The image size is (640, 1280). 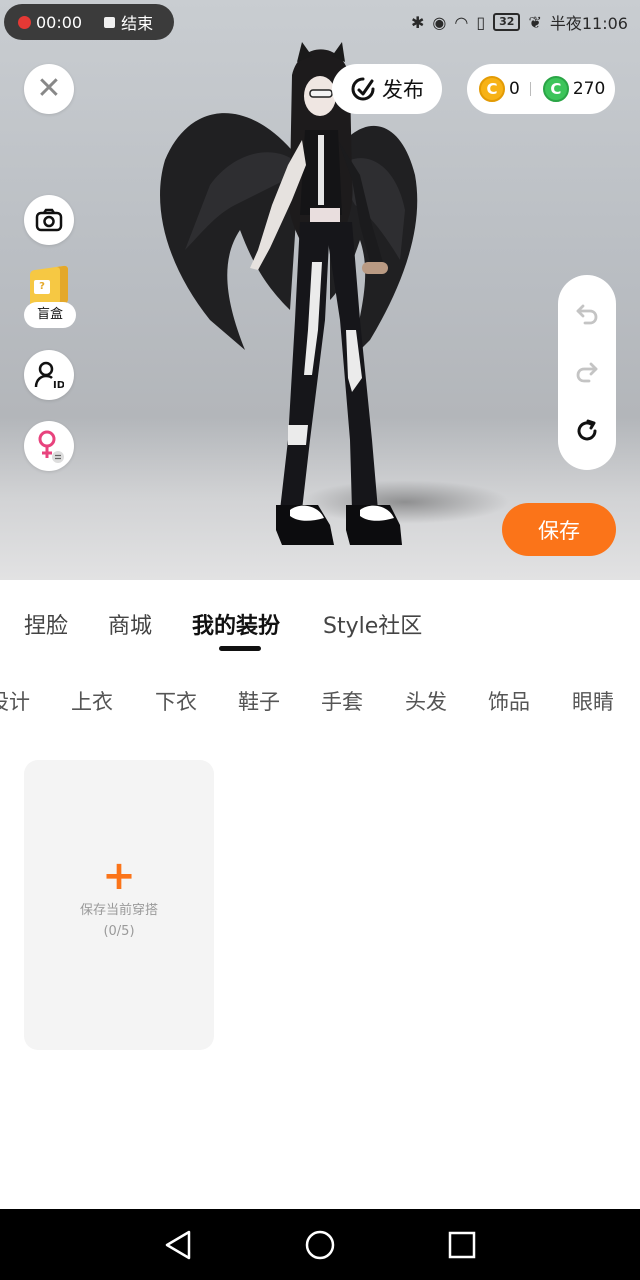 I want to click on category-shoes: 鞋子, so click(x=259, y=701).